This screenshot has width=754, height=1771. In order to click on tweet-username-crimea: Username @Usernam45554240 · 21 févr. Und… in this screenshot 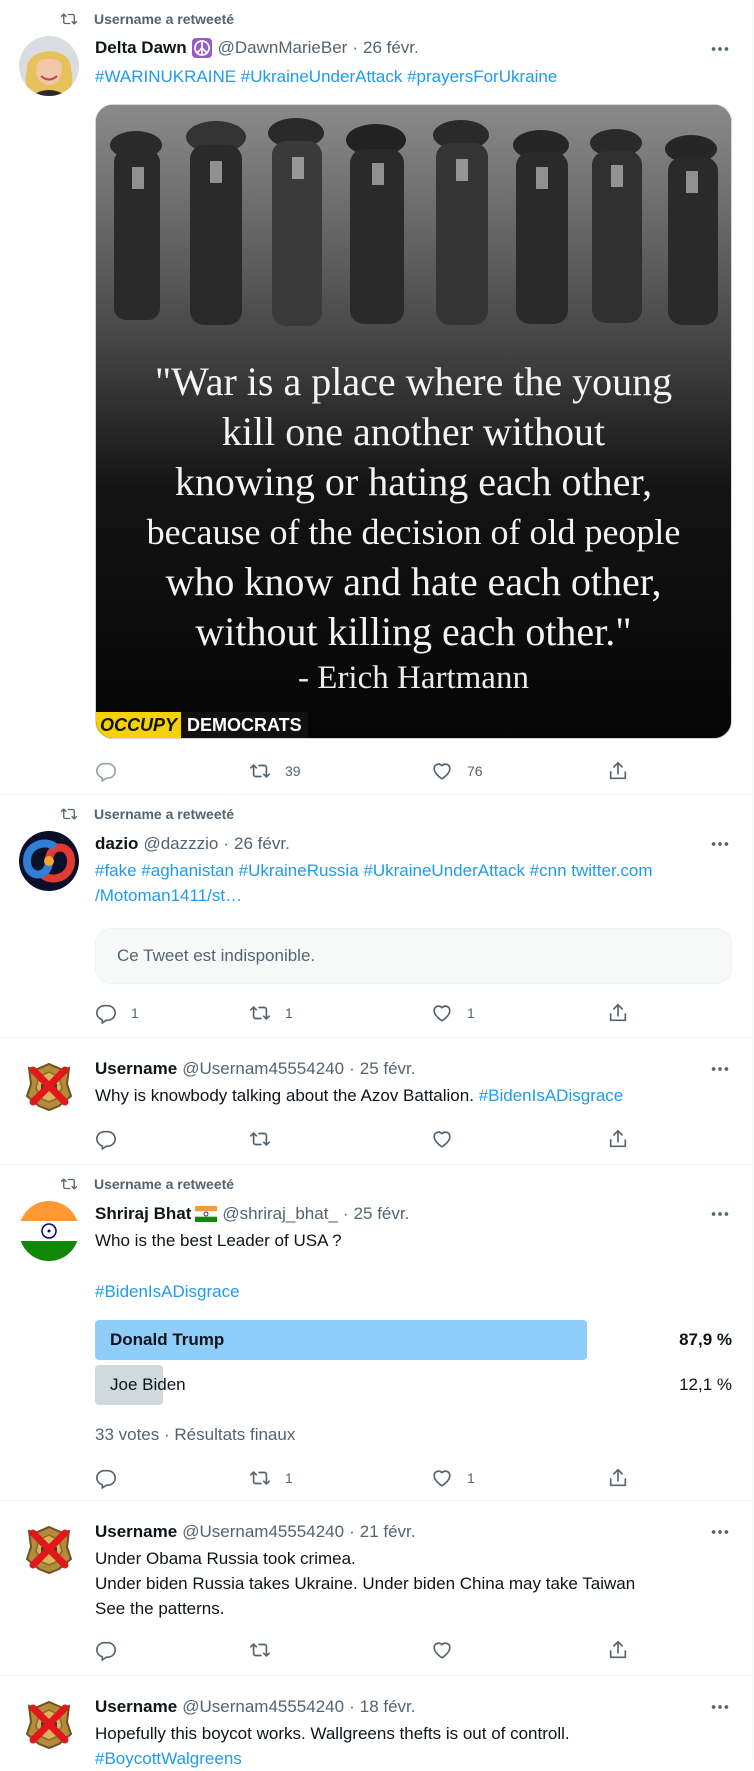, I will do `click(376, 1588)`.